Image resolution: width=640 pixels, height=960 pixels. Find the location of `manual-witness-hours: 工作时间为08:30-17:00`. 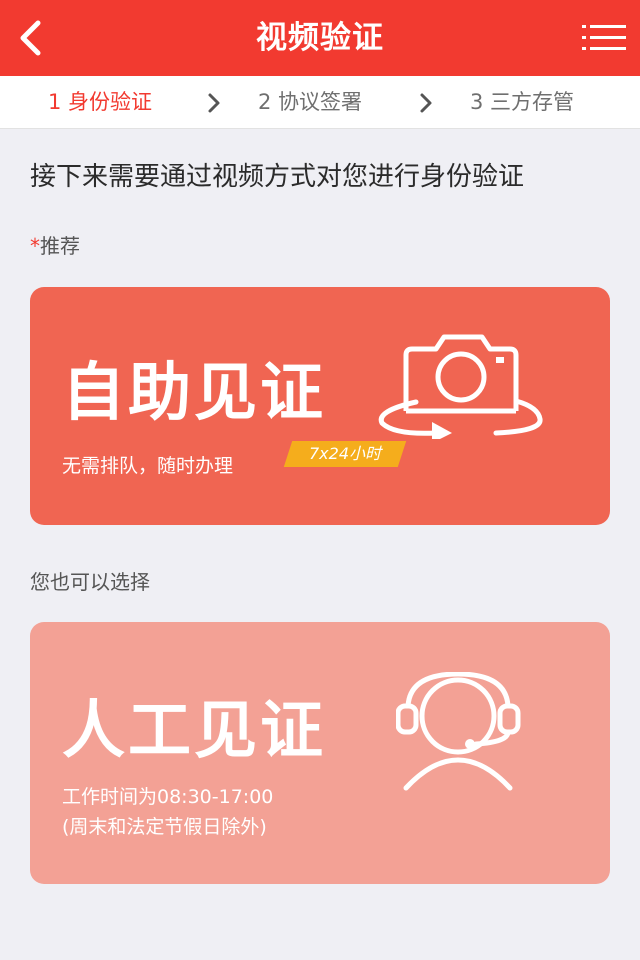

manual-witness-hours: 工作时间为08:30-17:00 is located at coordinates (168, 797).